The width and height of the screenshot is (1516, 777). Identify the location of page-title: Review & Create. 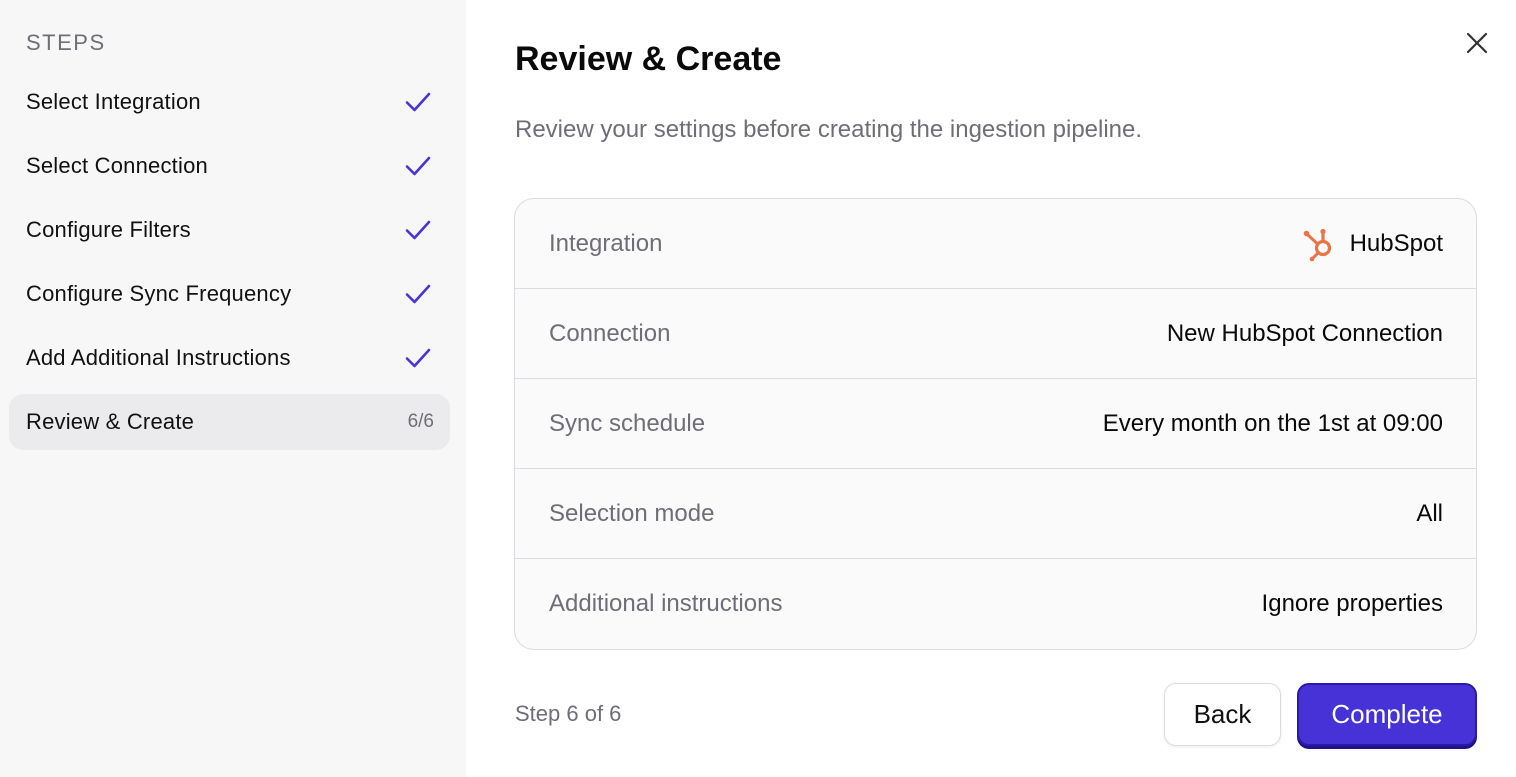
(648, 59).